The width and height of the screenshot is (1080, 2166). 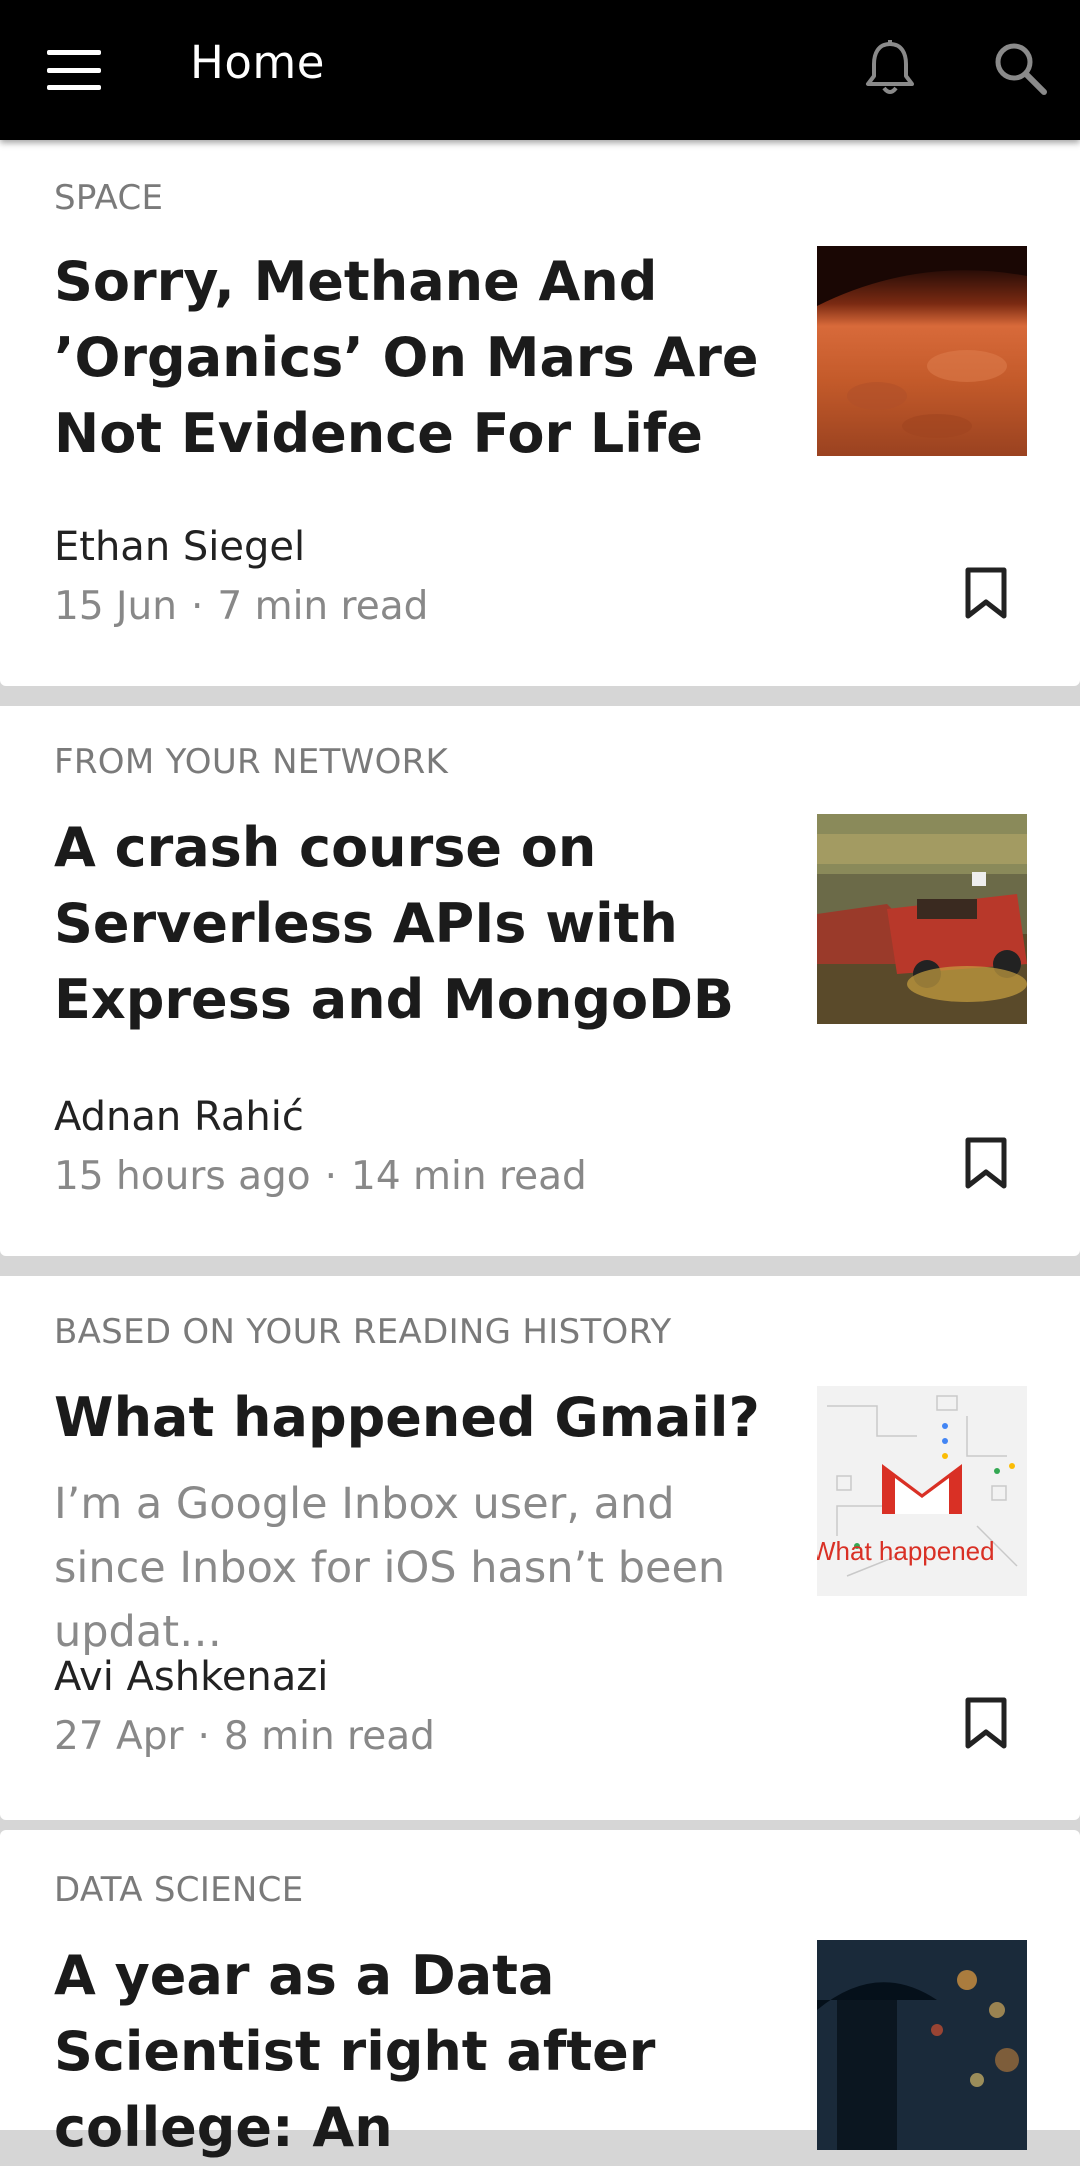 What do you see at coordinates (320, 1176) in the screenshot?
I see `article-meta: 15 hours ago · 14 min read` at bounding box center [320, 1176].